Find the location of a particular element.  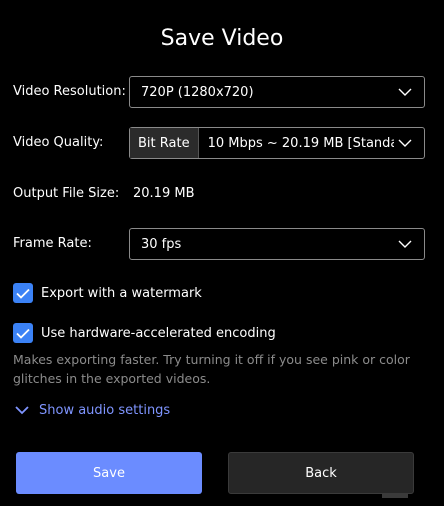

dialog-title: Save Video is located at coordinates (222, 38).